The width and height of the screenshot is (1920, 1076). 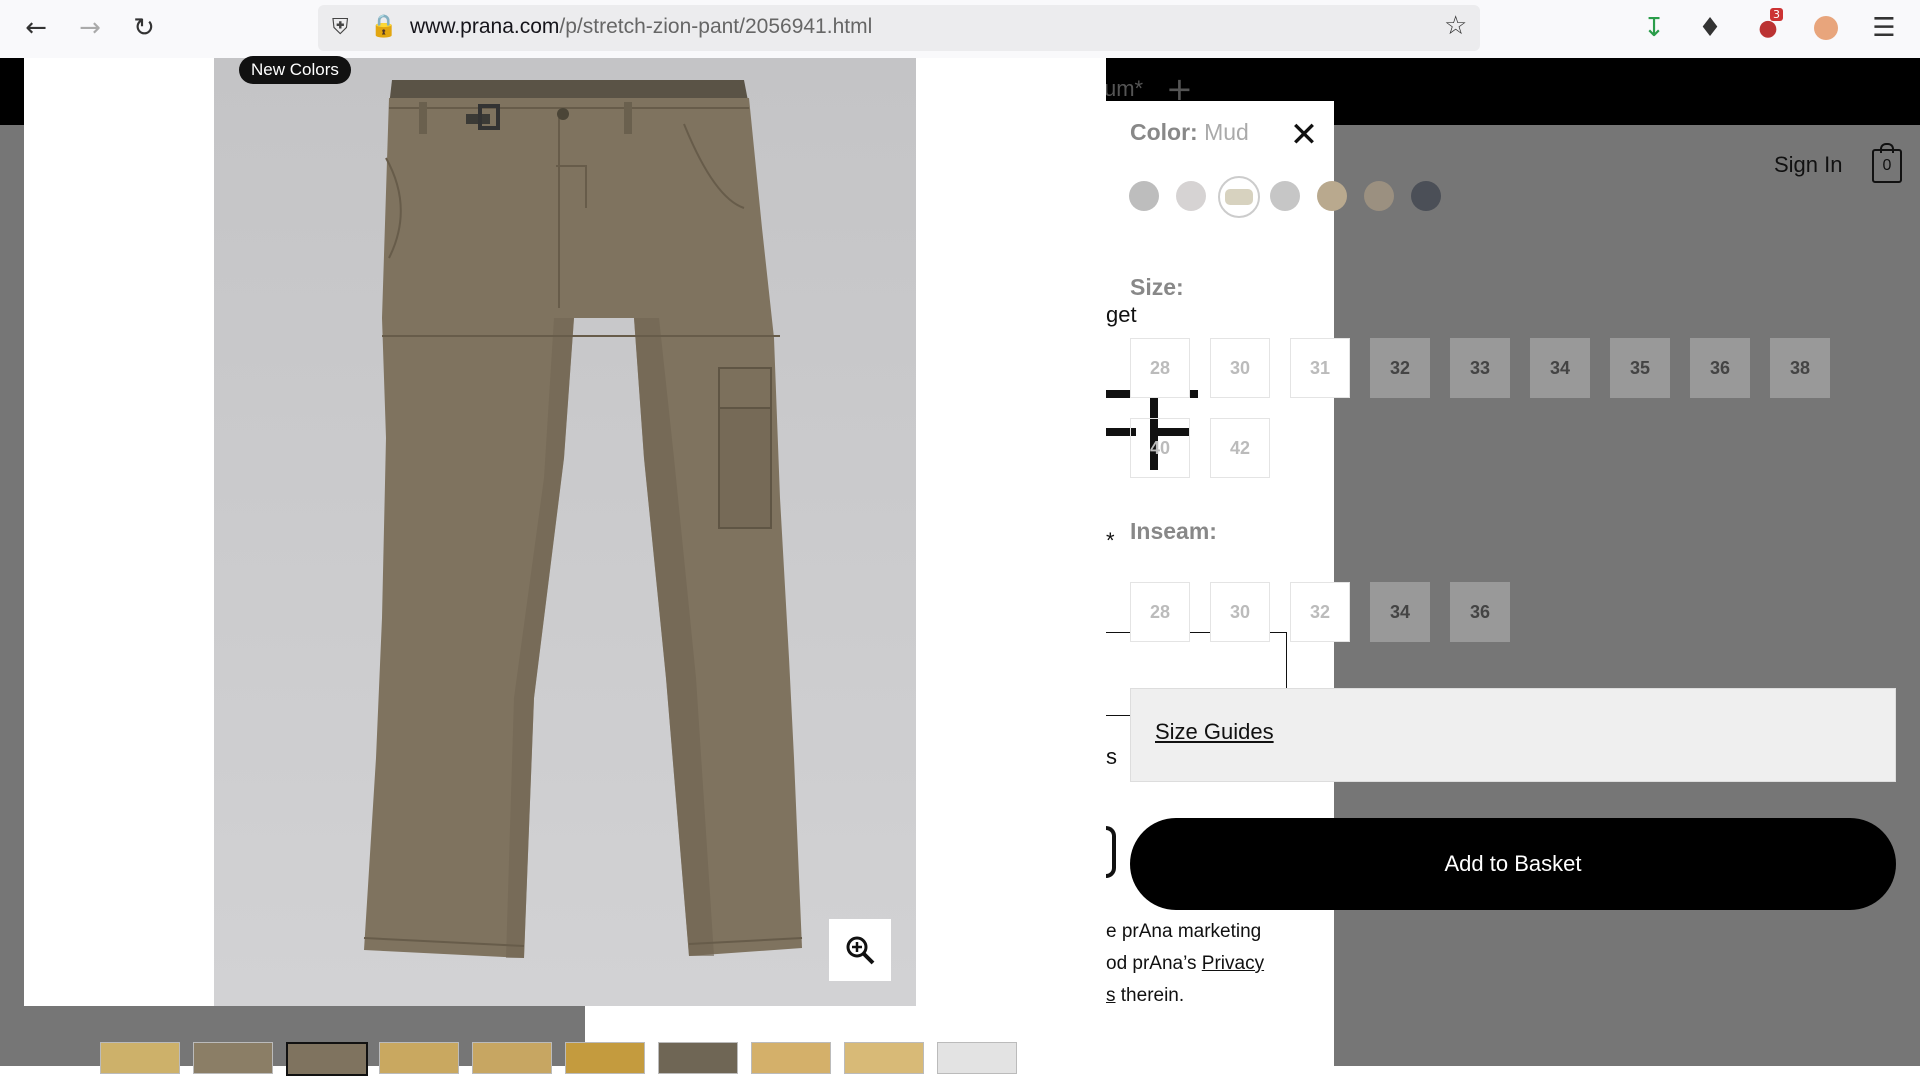 What do you see at coordinates (1124, 88) in the screenshot?
I see `tab-fragment: um*` at bounding box center [1124, 88].